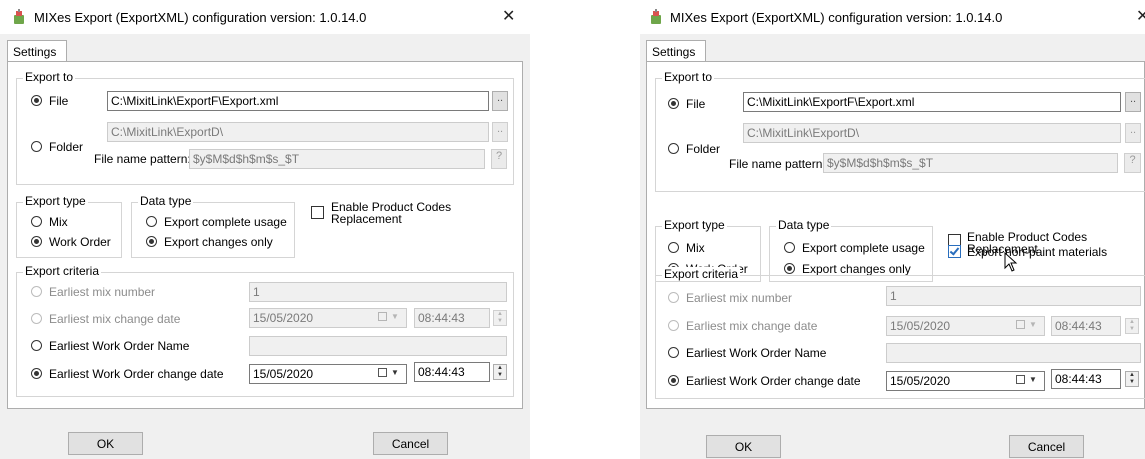 The height and width of the screenshot is (459, 1145). Describe the element at coordinates (739, 298) in the screenshot. I see `mix-number-label: Earliest mix number` at that location.